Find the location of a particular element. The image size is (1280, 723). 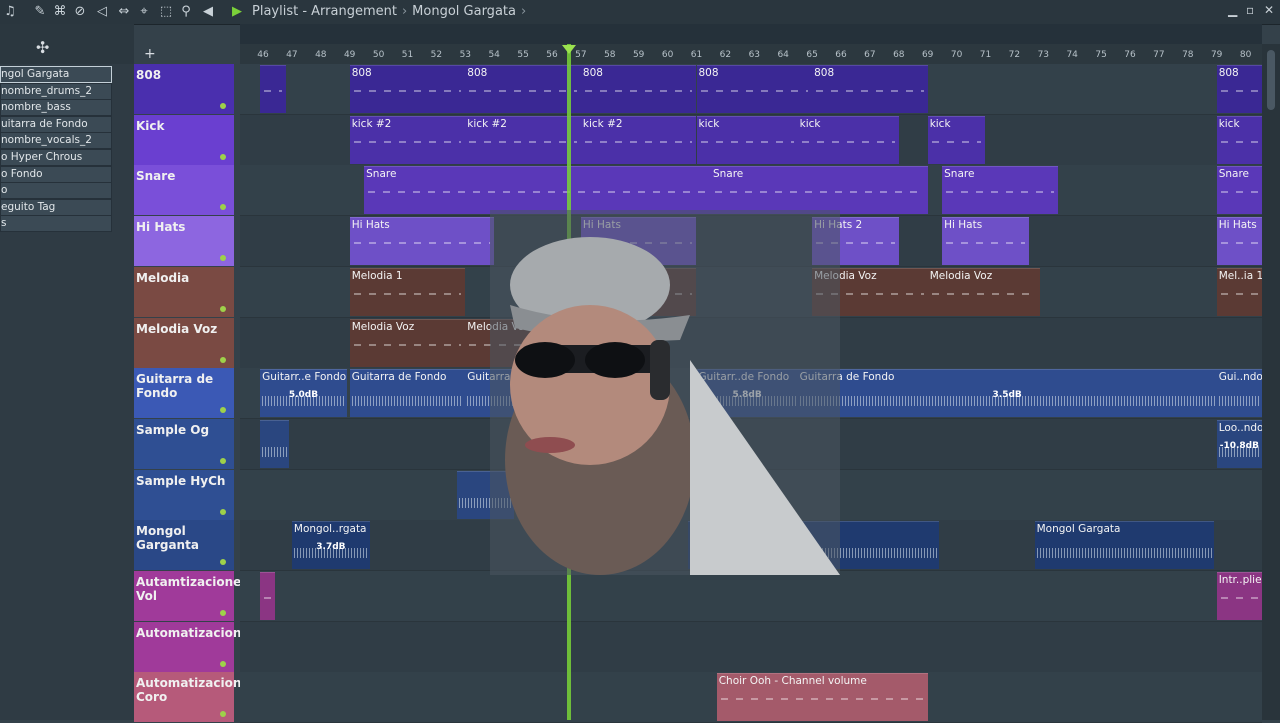

automation-clip is located at coordinates (267, 596).